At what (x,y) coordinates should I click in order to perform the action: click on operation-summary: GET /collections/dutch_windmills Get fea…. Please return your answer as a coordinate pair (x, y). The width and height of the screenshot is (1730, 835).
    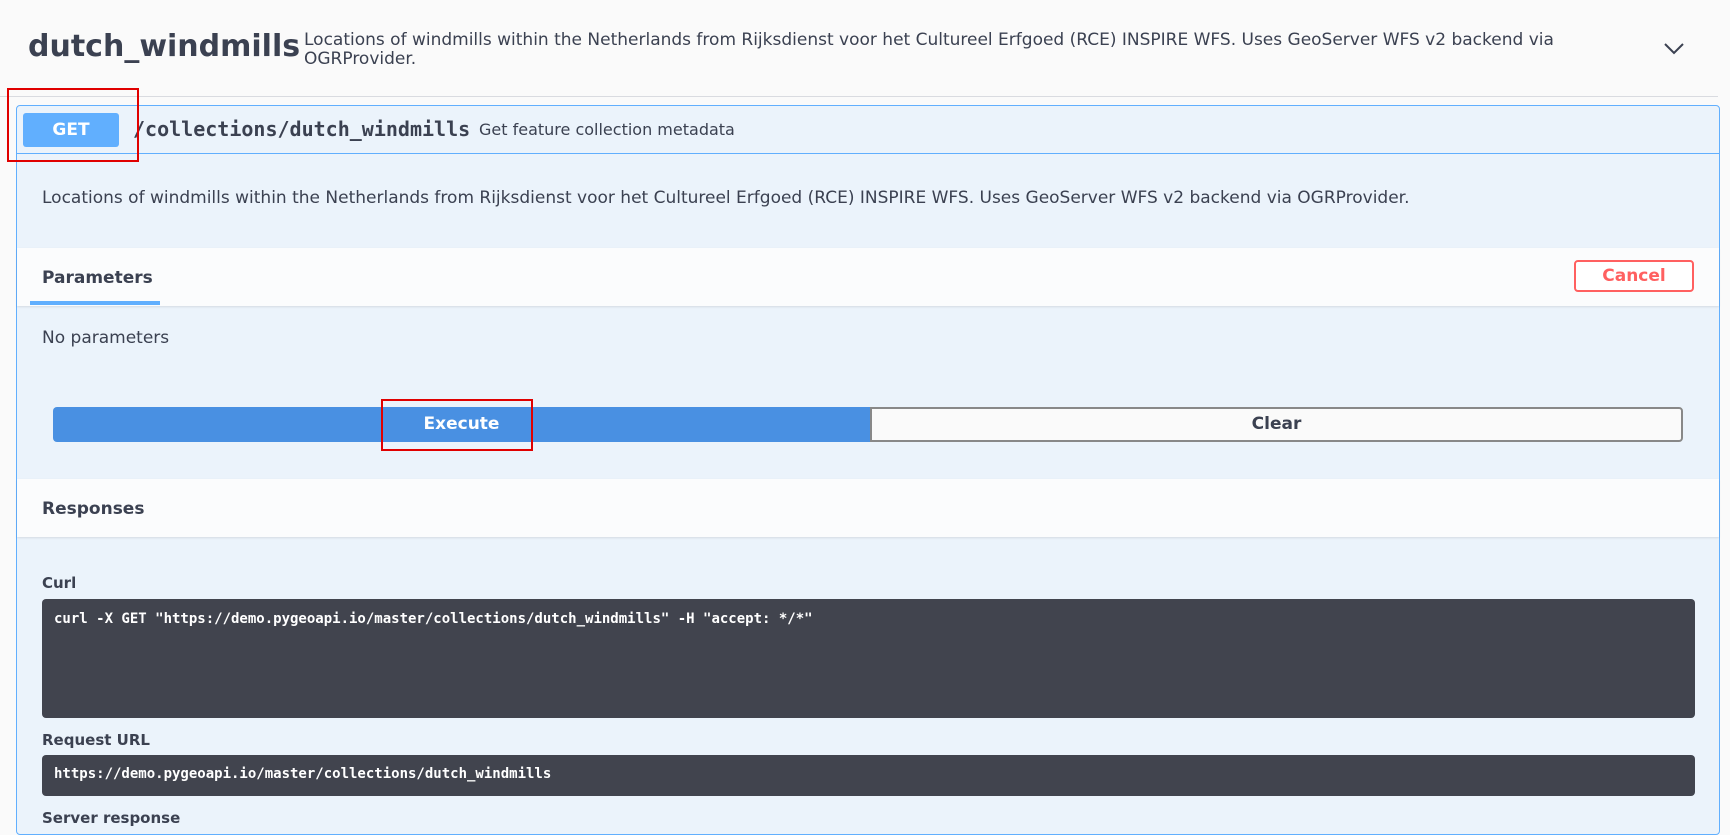
    Looking at the image, I should click on (868, 130).